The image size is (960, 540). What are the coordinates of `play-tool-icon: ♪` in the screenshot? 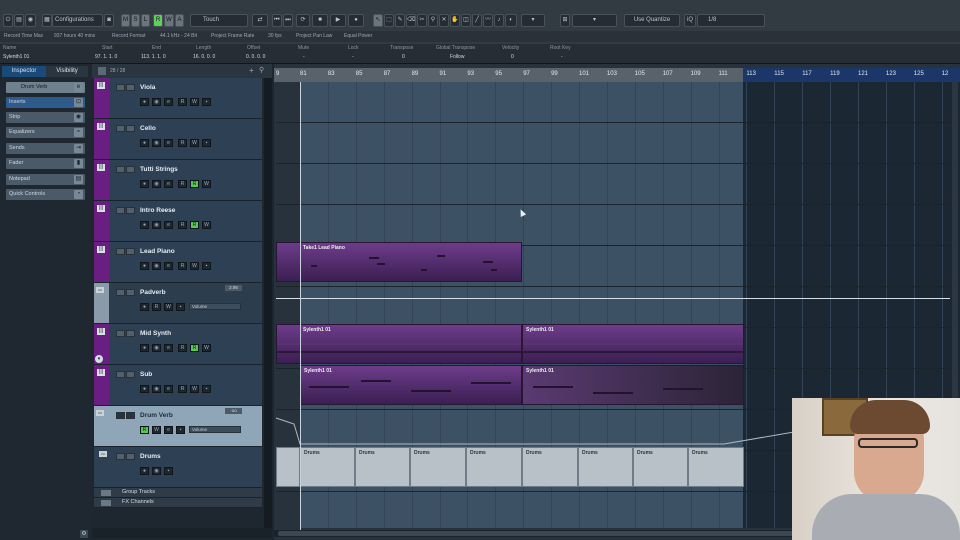 It's located at (499, 20).